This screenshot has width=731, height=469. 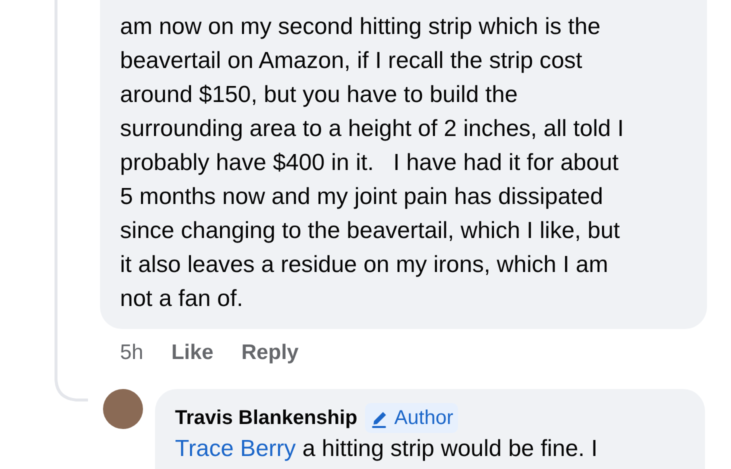 What do you see at coordinates (192, 352) in the screenshot?
I see `like-button: Like` at bounding box center [192, 352].